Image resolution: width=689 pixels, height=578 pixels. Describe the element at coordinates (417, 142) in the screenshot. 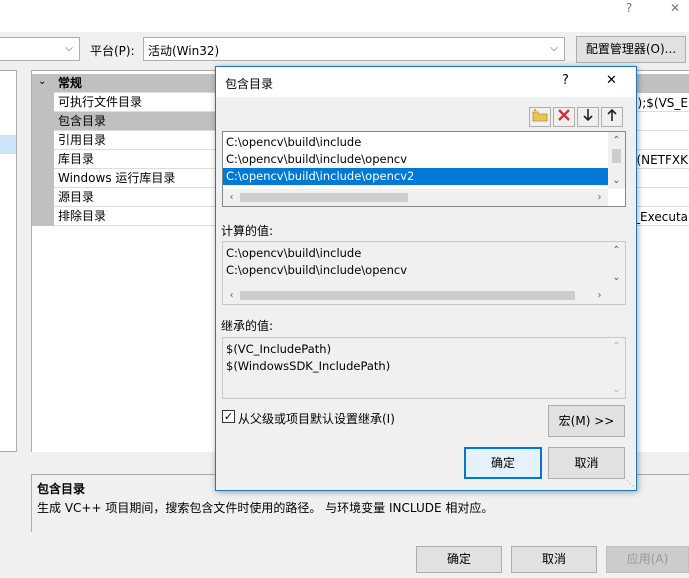

I see `list-item: C:\opencv\build\include` at that location.